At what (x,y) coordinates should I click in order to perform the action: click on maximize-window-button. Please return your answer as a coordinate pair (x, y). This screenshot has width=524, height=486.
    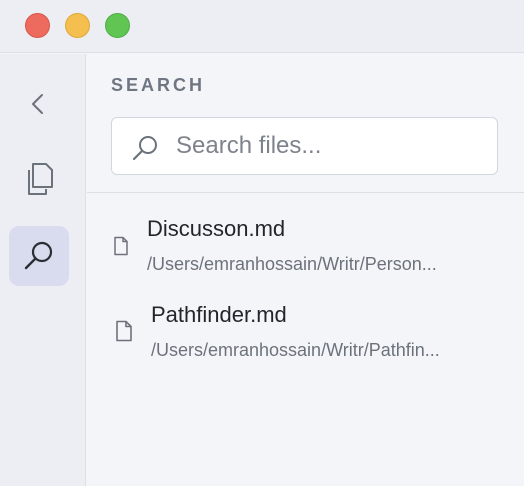
    Looking at the image, I should click on (117, 25).